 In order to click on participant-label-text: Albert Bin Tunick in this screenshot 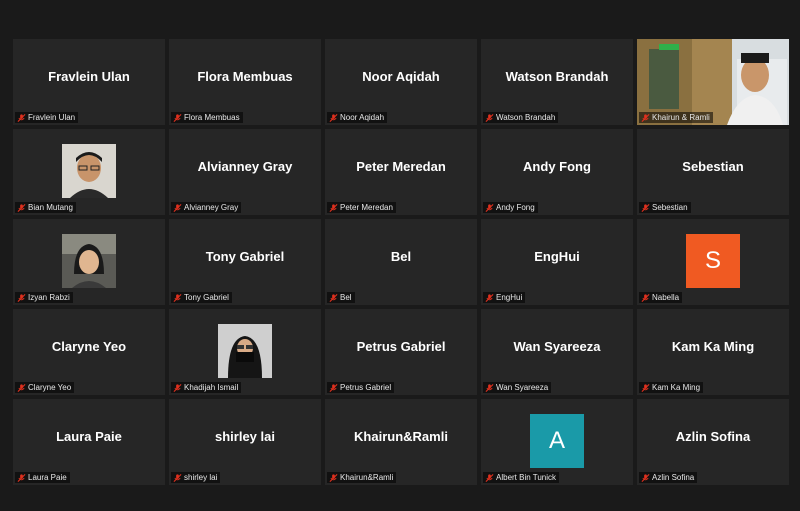, I will do `click(526, 477)`.